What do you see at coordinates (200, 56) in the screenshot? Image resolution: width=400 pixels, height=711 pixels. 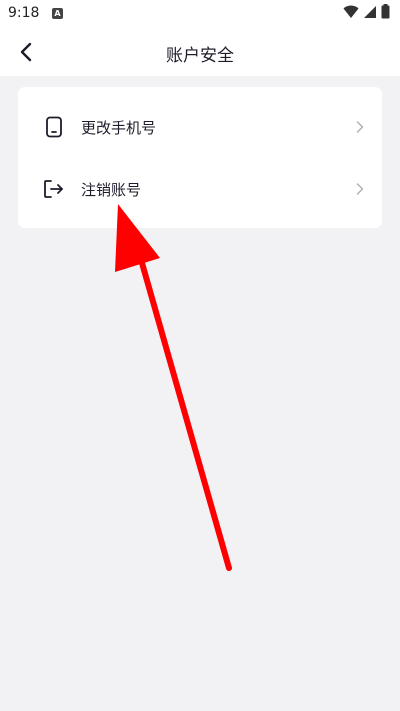 I see `page-title: 账户安全` at bounding box center [200, 56].